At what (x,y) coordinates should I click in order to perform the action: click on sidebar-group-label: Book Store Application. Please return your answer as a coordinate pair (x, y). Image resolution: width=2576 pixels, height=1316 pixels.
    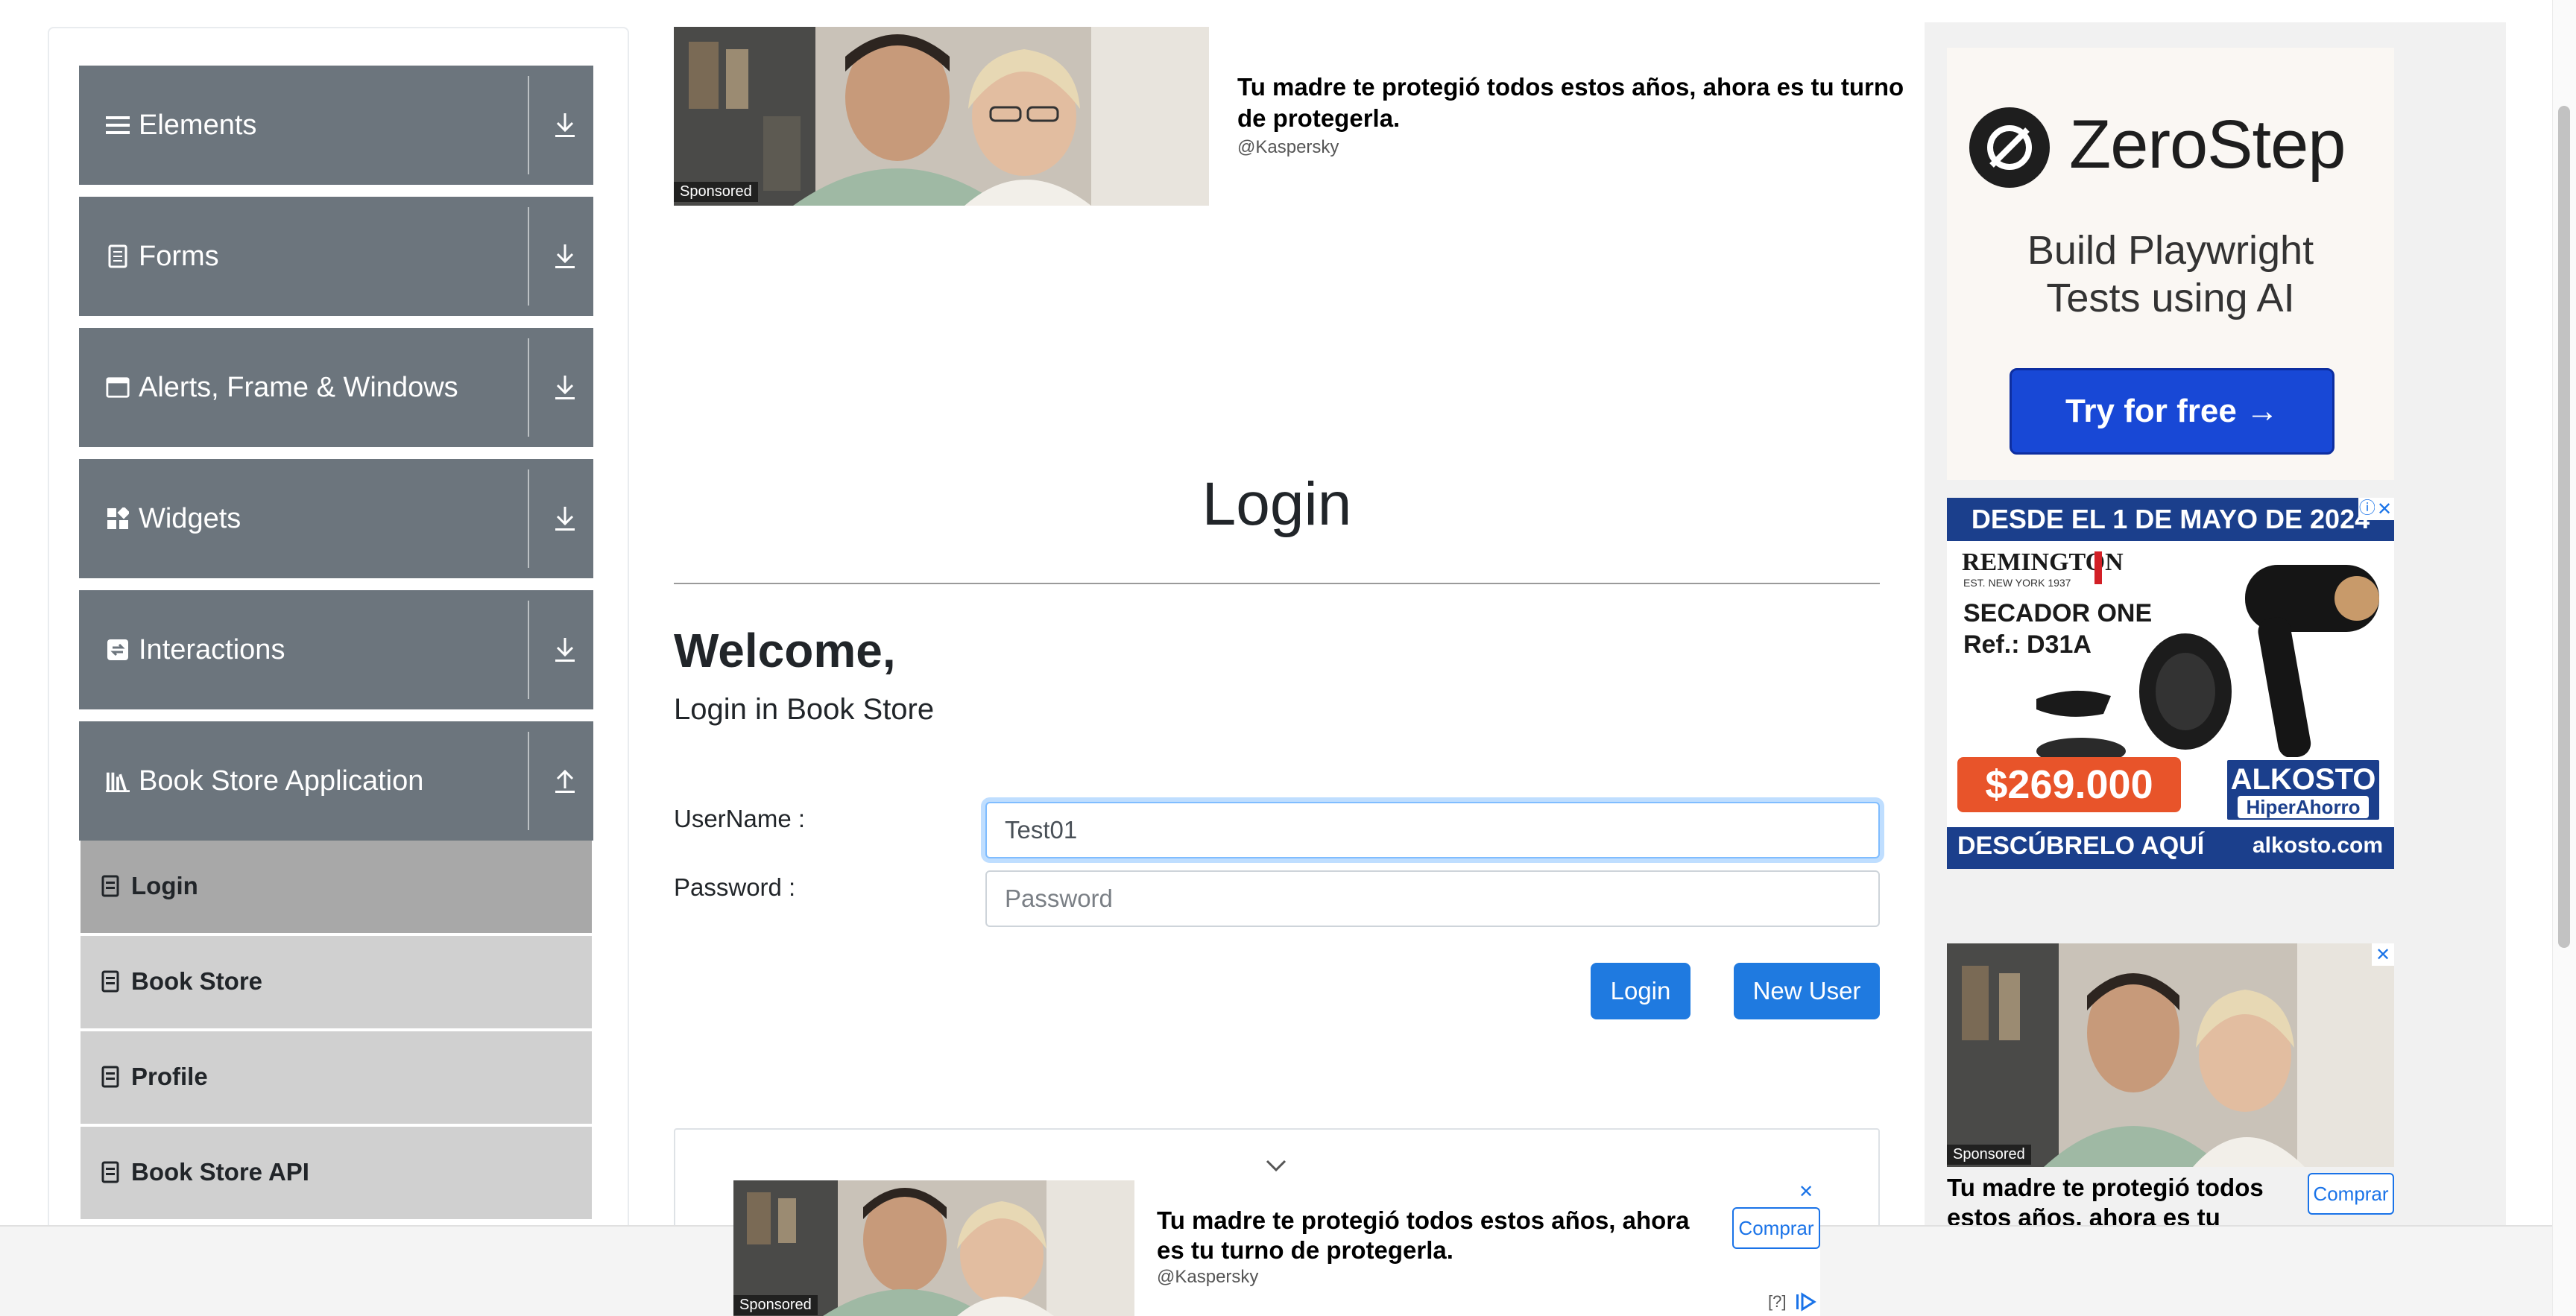
    Looking at the image, I should click on (282, 781).